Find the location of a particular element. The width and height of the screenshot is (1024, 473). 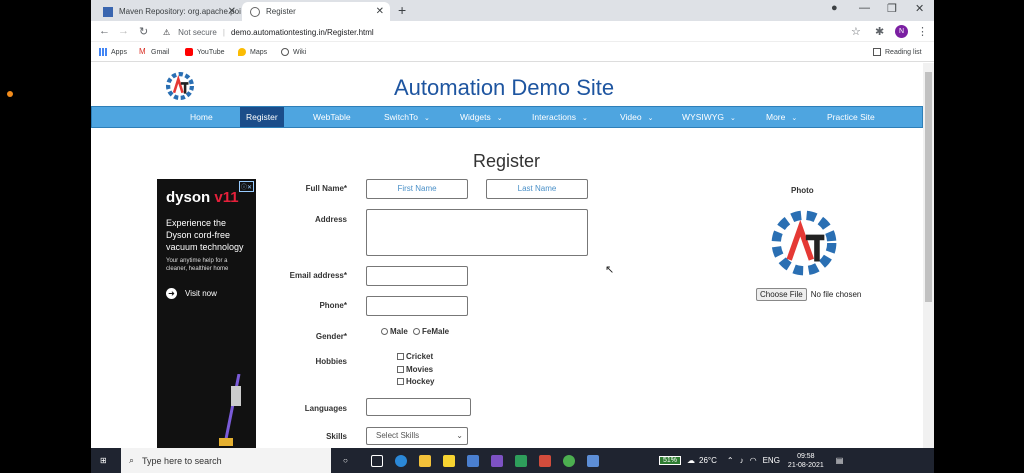

language-indicator: ENG is located at coordinates (771, 460).